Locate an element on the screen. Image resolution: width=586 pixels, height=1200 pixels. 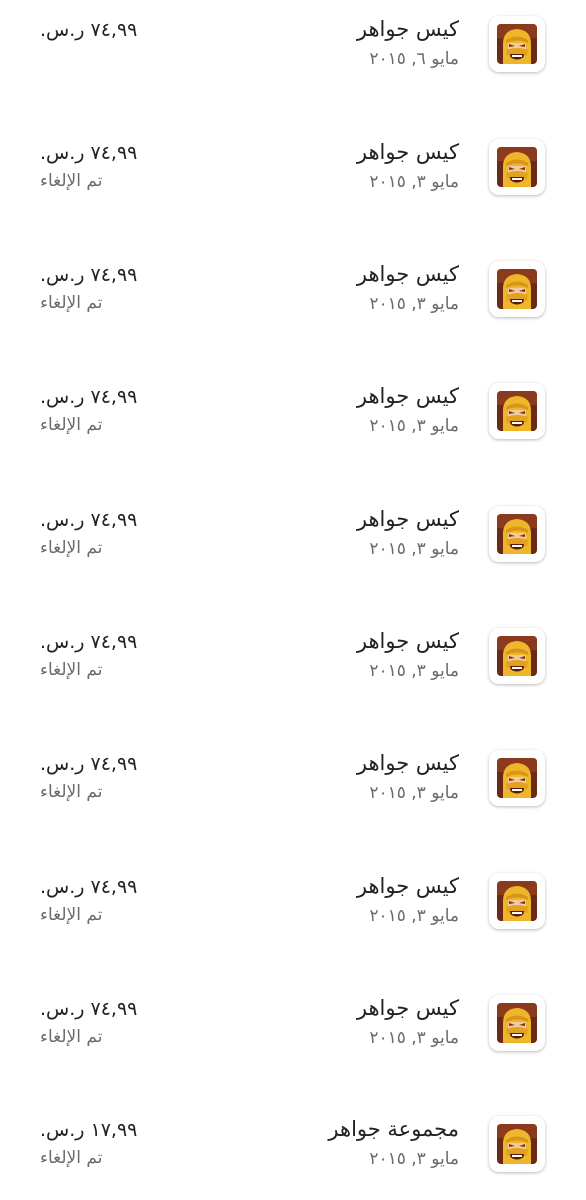
purchase-title: مجموعة جواهر is located at coordinates (393, 1129).